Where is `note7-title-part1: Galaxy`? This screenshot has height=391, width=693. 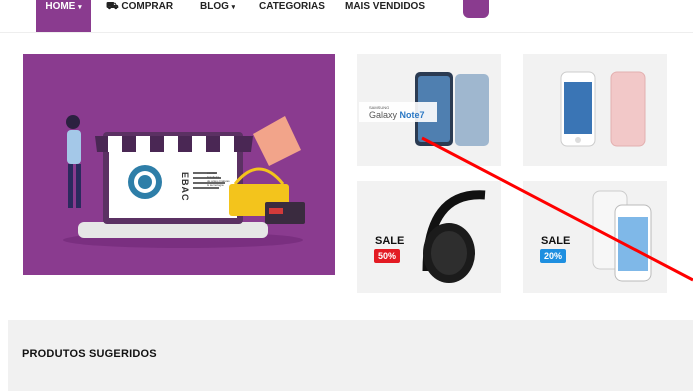
note7-title-part1: Galaxy is located at coordinates (384, 115).